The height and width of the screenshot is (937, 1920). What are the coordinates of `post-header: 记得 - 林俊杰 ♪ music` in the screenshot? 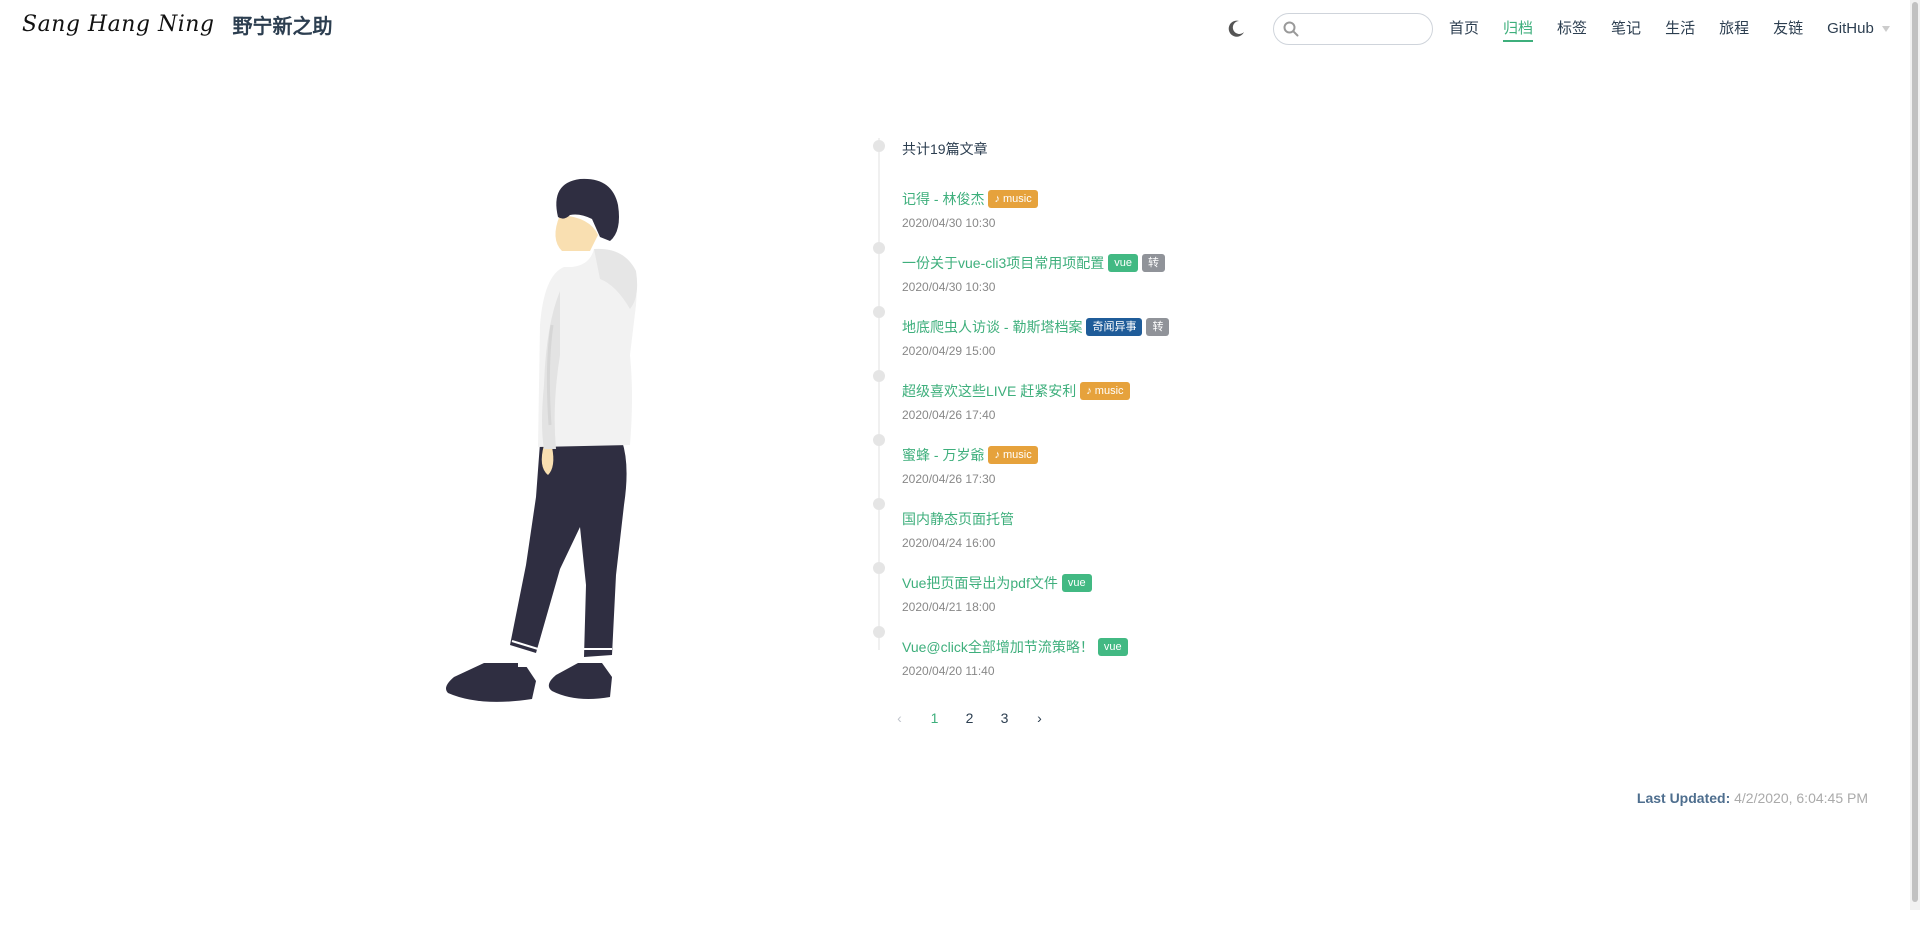 It's located at (1136, 199).